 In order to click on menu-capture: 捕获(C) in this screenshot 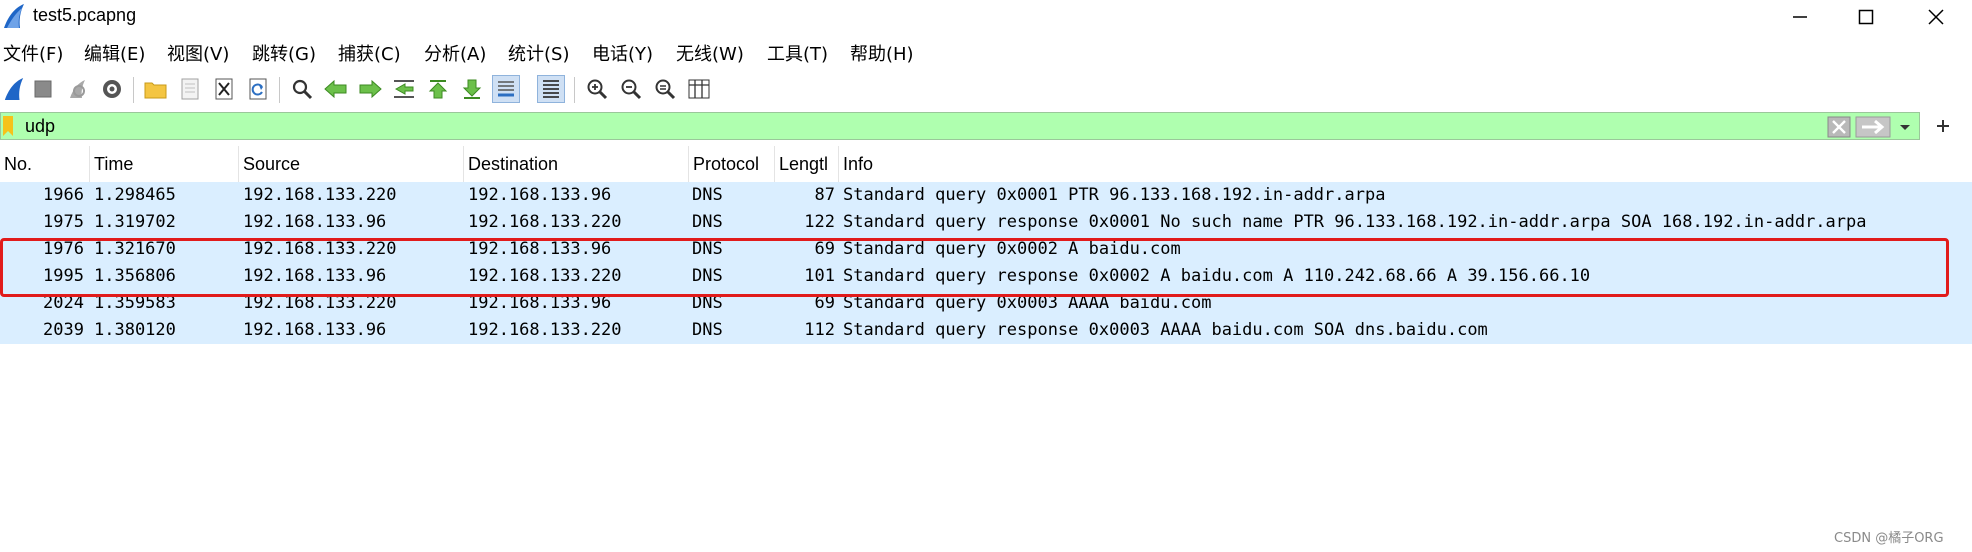, I will do `click(369, 53)`.